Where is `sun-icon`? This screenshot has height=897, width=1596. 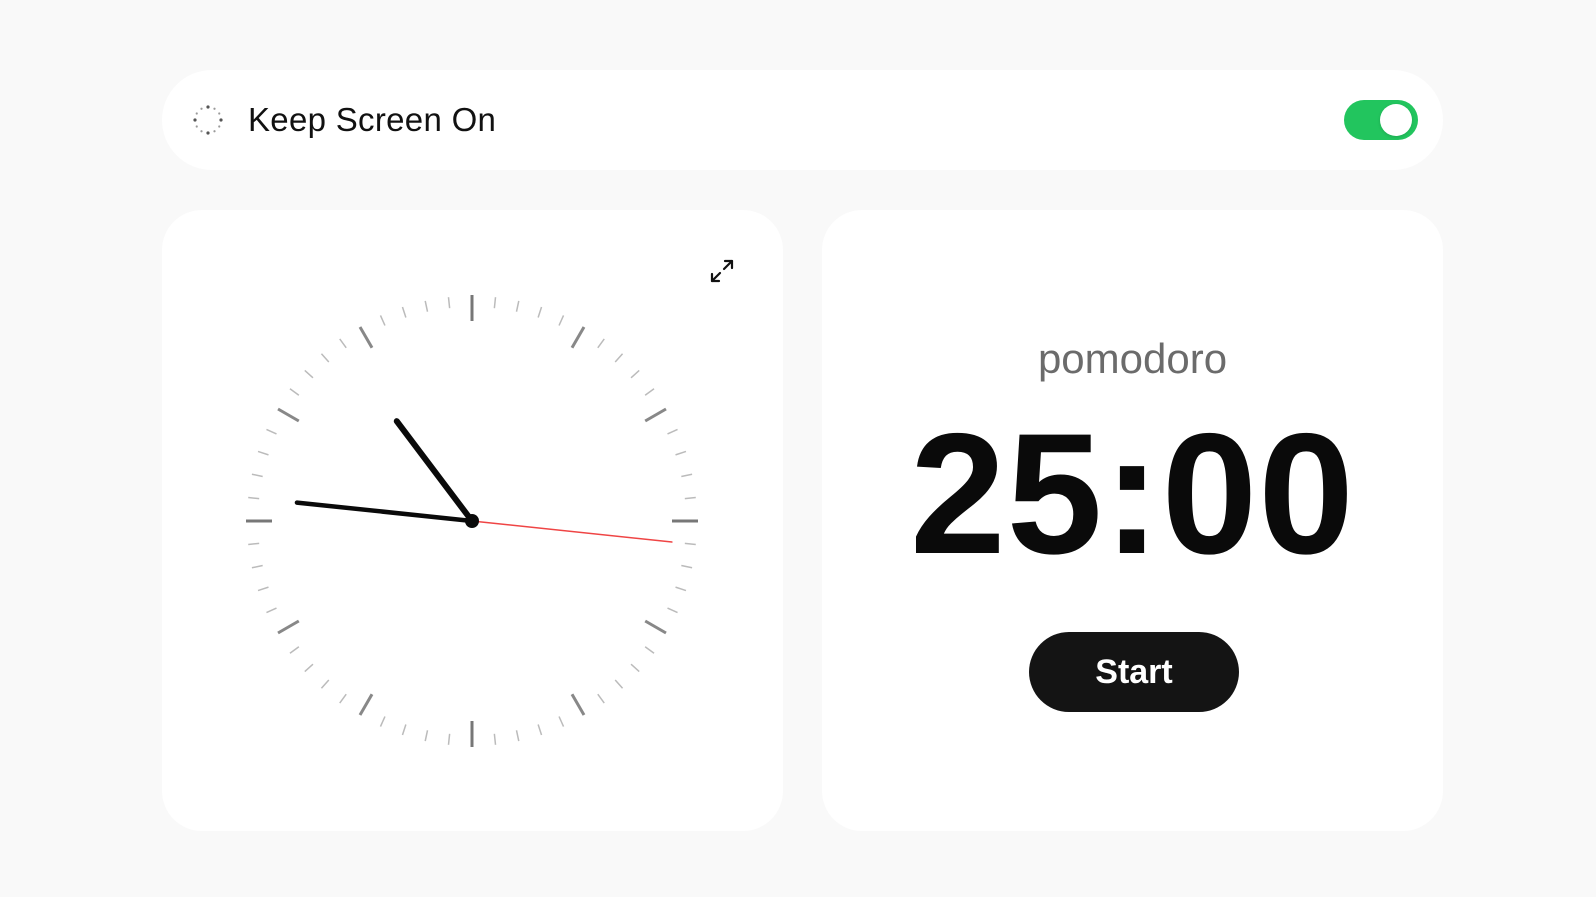 sun-icon is located at coordinates (208, 120).